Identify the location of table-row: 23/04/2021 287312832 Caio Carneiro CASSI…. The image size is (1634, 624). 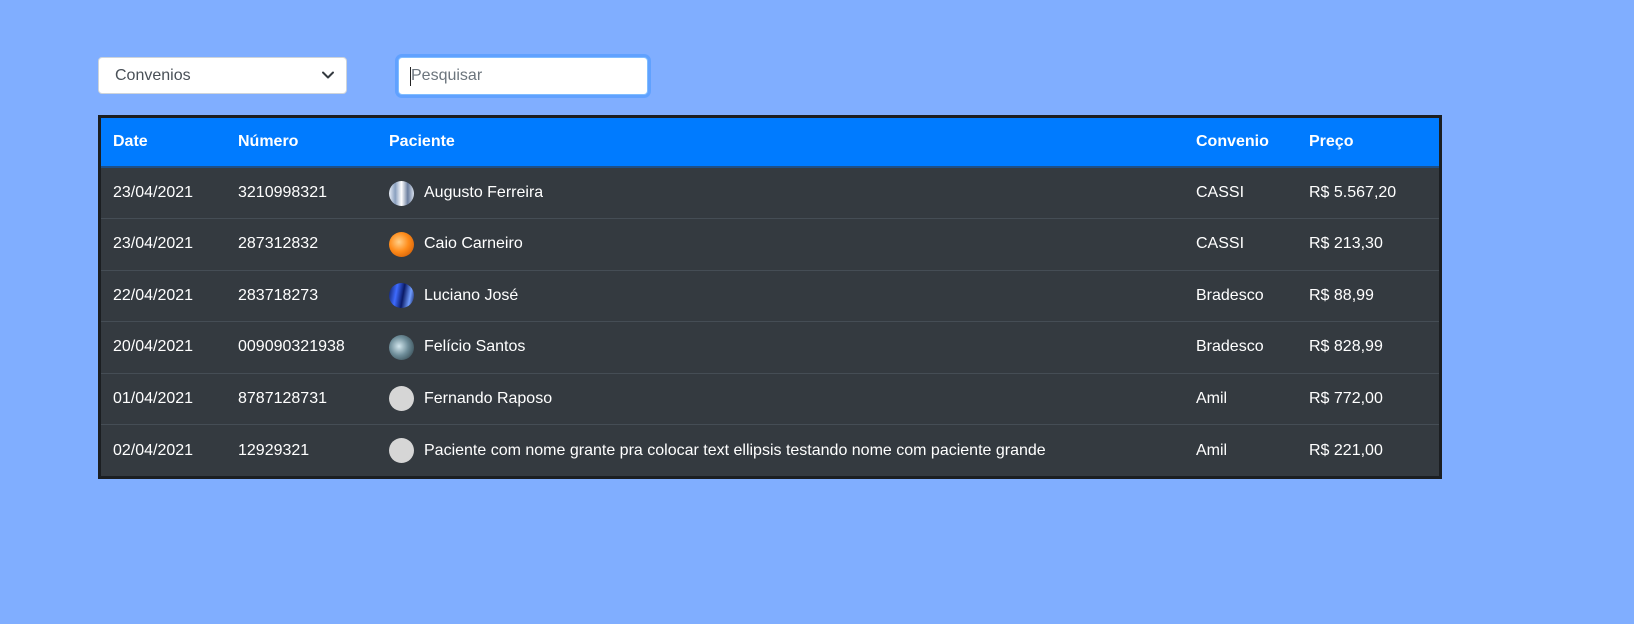
(770, 244).